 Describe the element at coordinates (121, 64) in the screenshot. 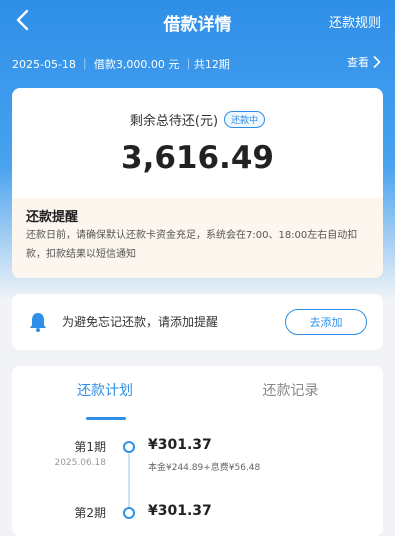

I see `loan-summary-text: 2025-05-18 ｜ 借款3,000.00 元 ｜共12期` at that location.